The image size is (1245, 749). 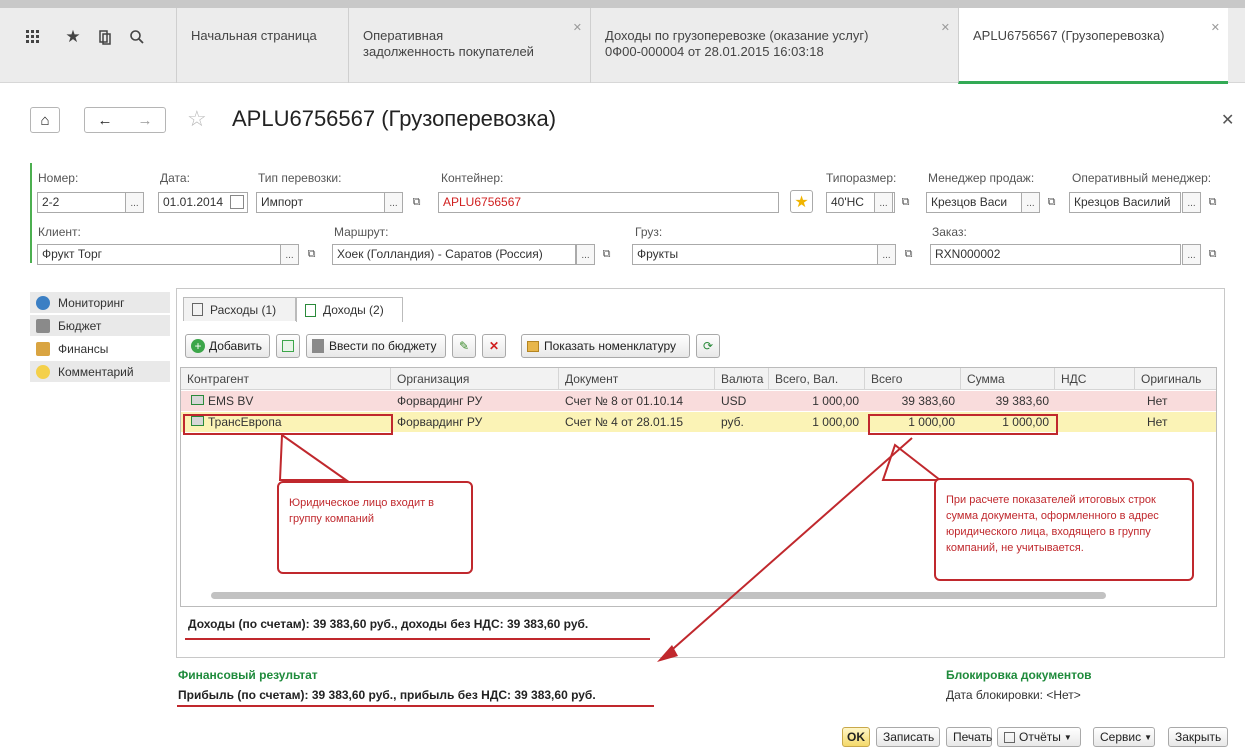 I want to click on save-button: Записать, so click(x=908, y=737).